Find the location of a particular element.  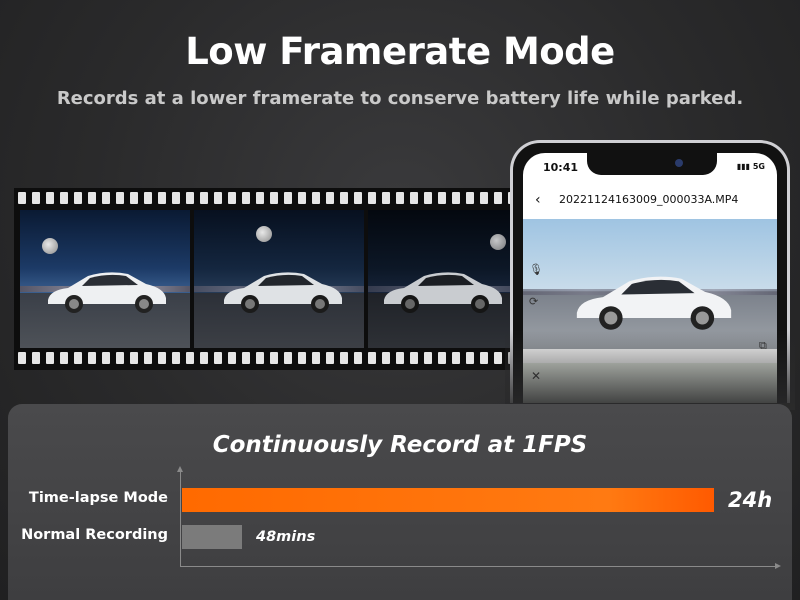

bar-normal is located at coordinates (212, 537).